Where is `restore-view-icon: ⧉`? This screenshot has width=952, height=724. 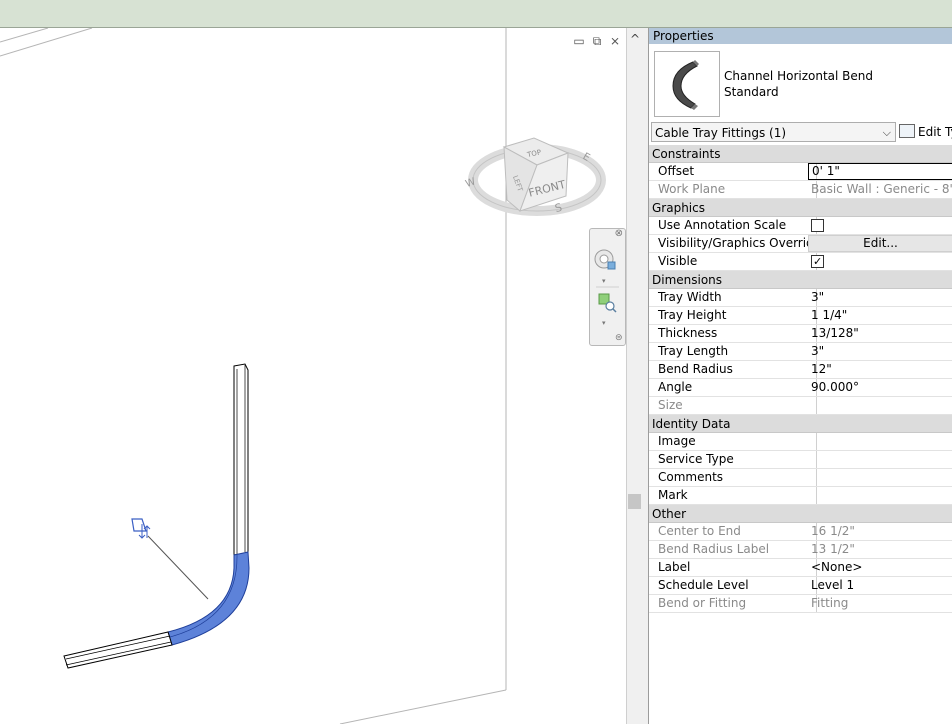 restore-view-icon: ⧉ is located at coordinates (597, 41).